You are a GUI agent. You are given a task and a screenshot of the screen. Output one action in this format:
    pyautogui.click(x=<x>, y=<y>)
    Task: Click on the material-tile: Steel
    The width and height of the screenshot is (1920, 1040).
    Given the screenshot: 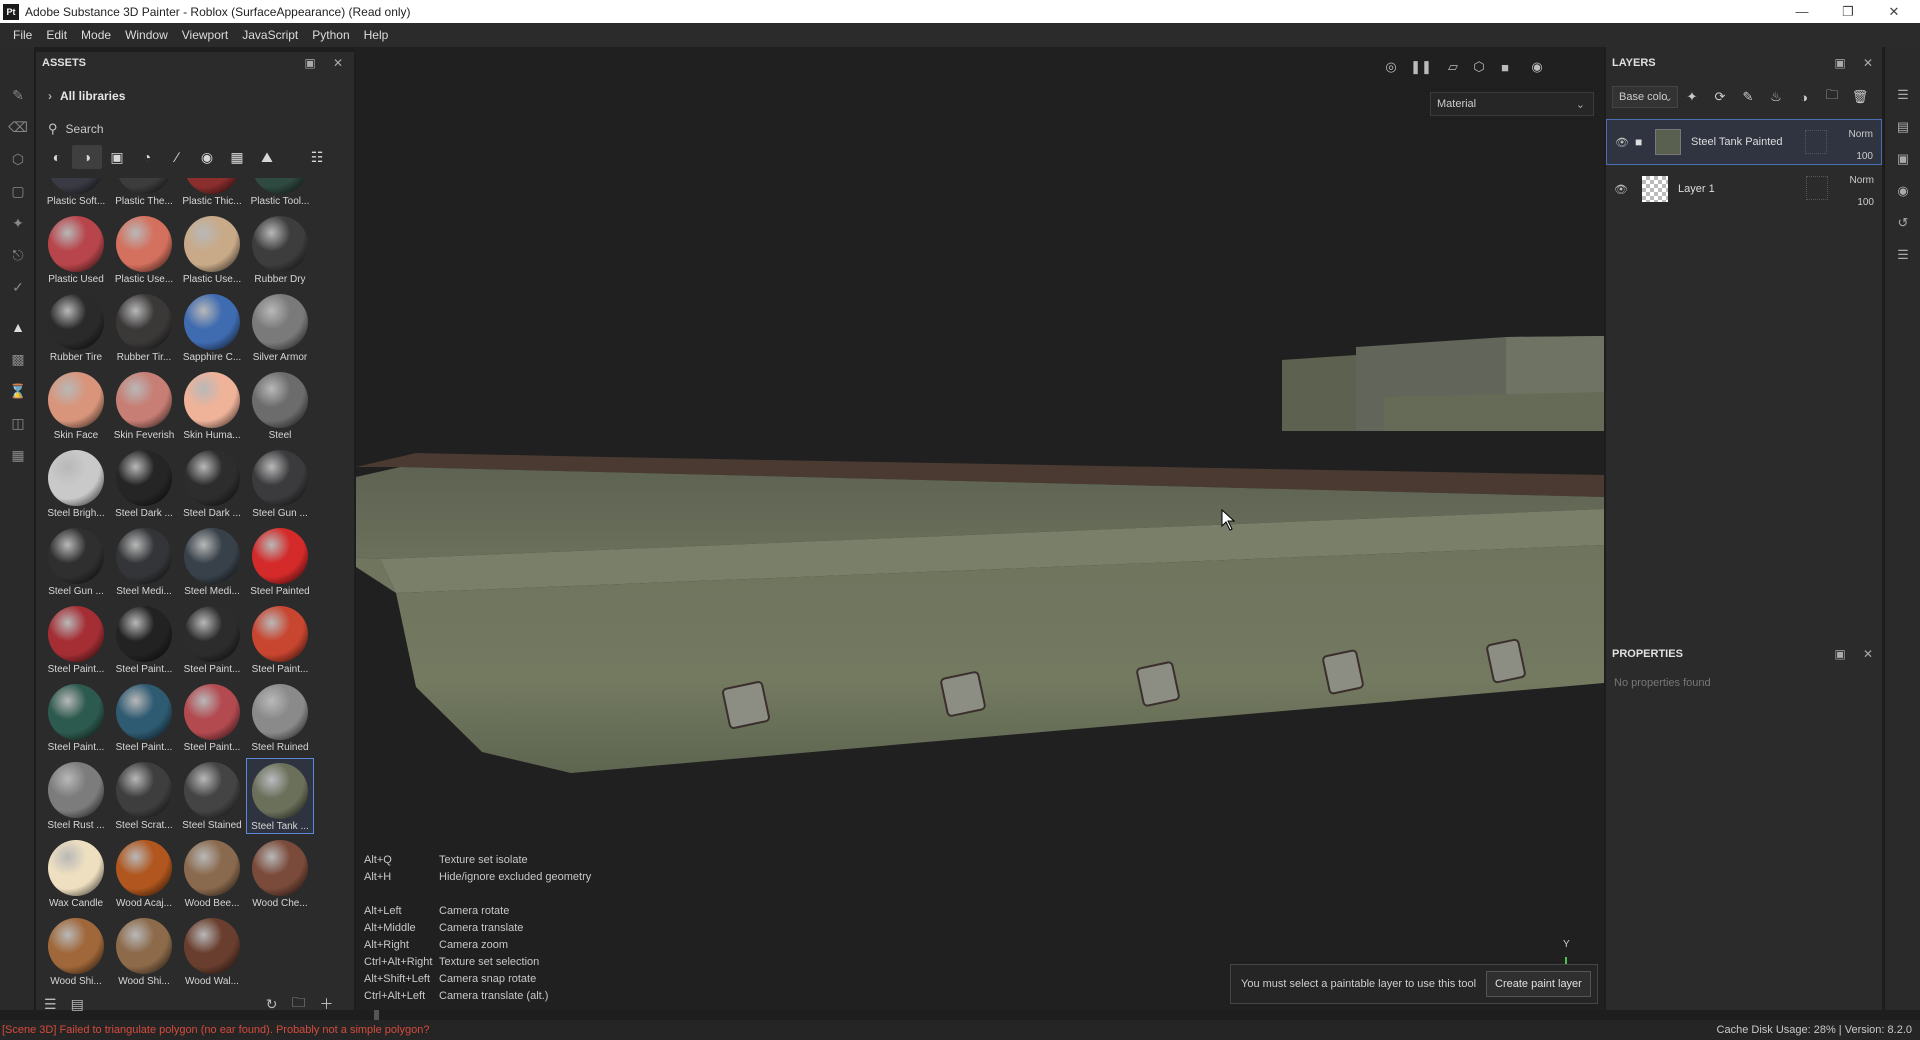 What is the action you would take?
    pyautogui.click(x=280, y=406)
    